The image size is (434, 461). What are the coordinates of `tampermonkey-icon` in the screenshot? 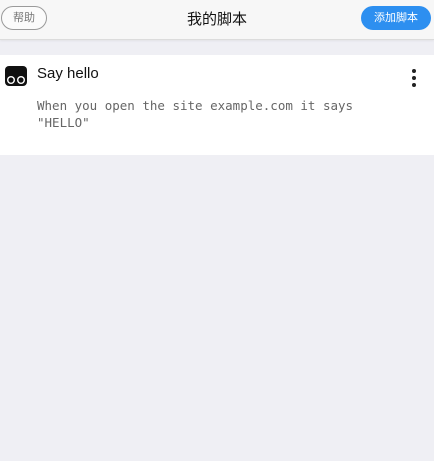 It's located at (16, 76).